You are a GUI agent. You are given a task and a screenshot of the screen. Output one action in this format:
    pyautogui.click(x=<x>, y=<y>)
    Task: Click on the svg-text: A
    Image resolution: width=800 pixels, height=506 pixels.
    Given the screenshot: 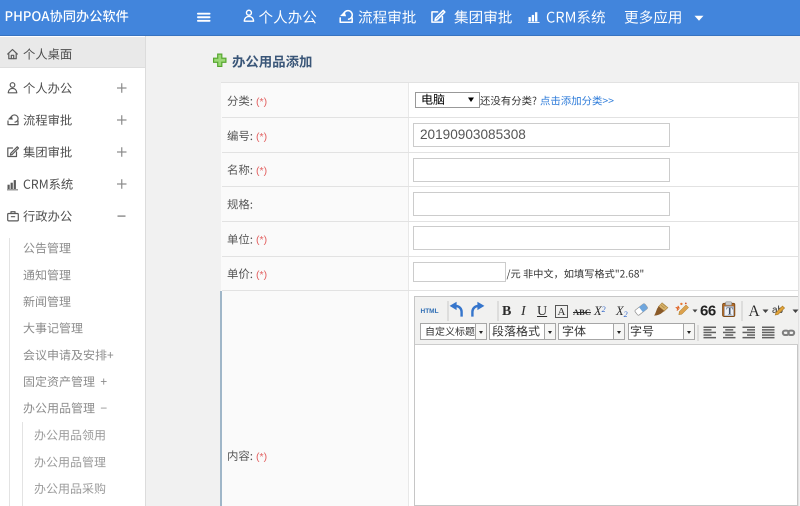 What is the action you would take?
    pyautogui.click(x=755, y=311)
    